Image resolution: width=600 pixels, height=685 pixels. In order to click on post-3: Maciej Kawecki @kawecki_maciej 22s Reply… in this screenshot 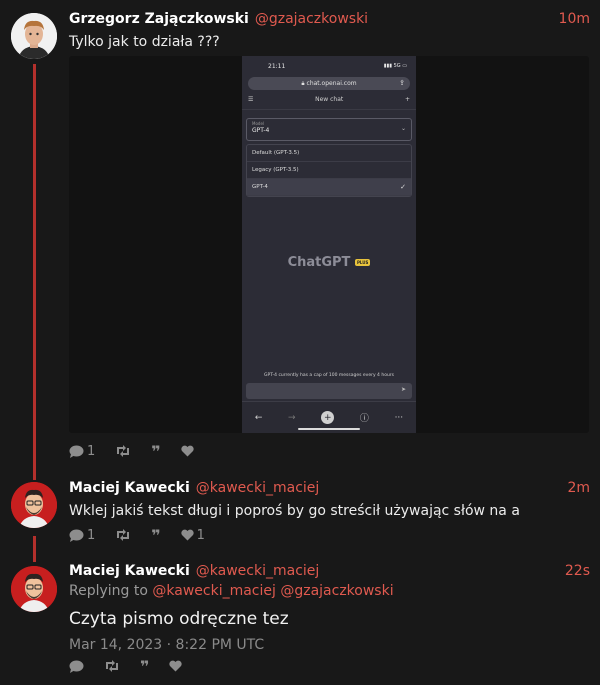, I will do `click(329, 608)`.